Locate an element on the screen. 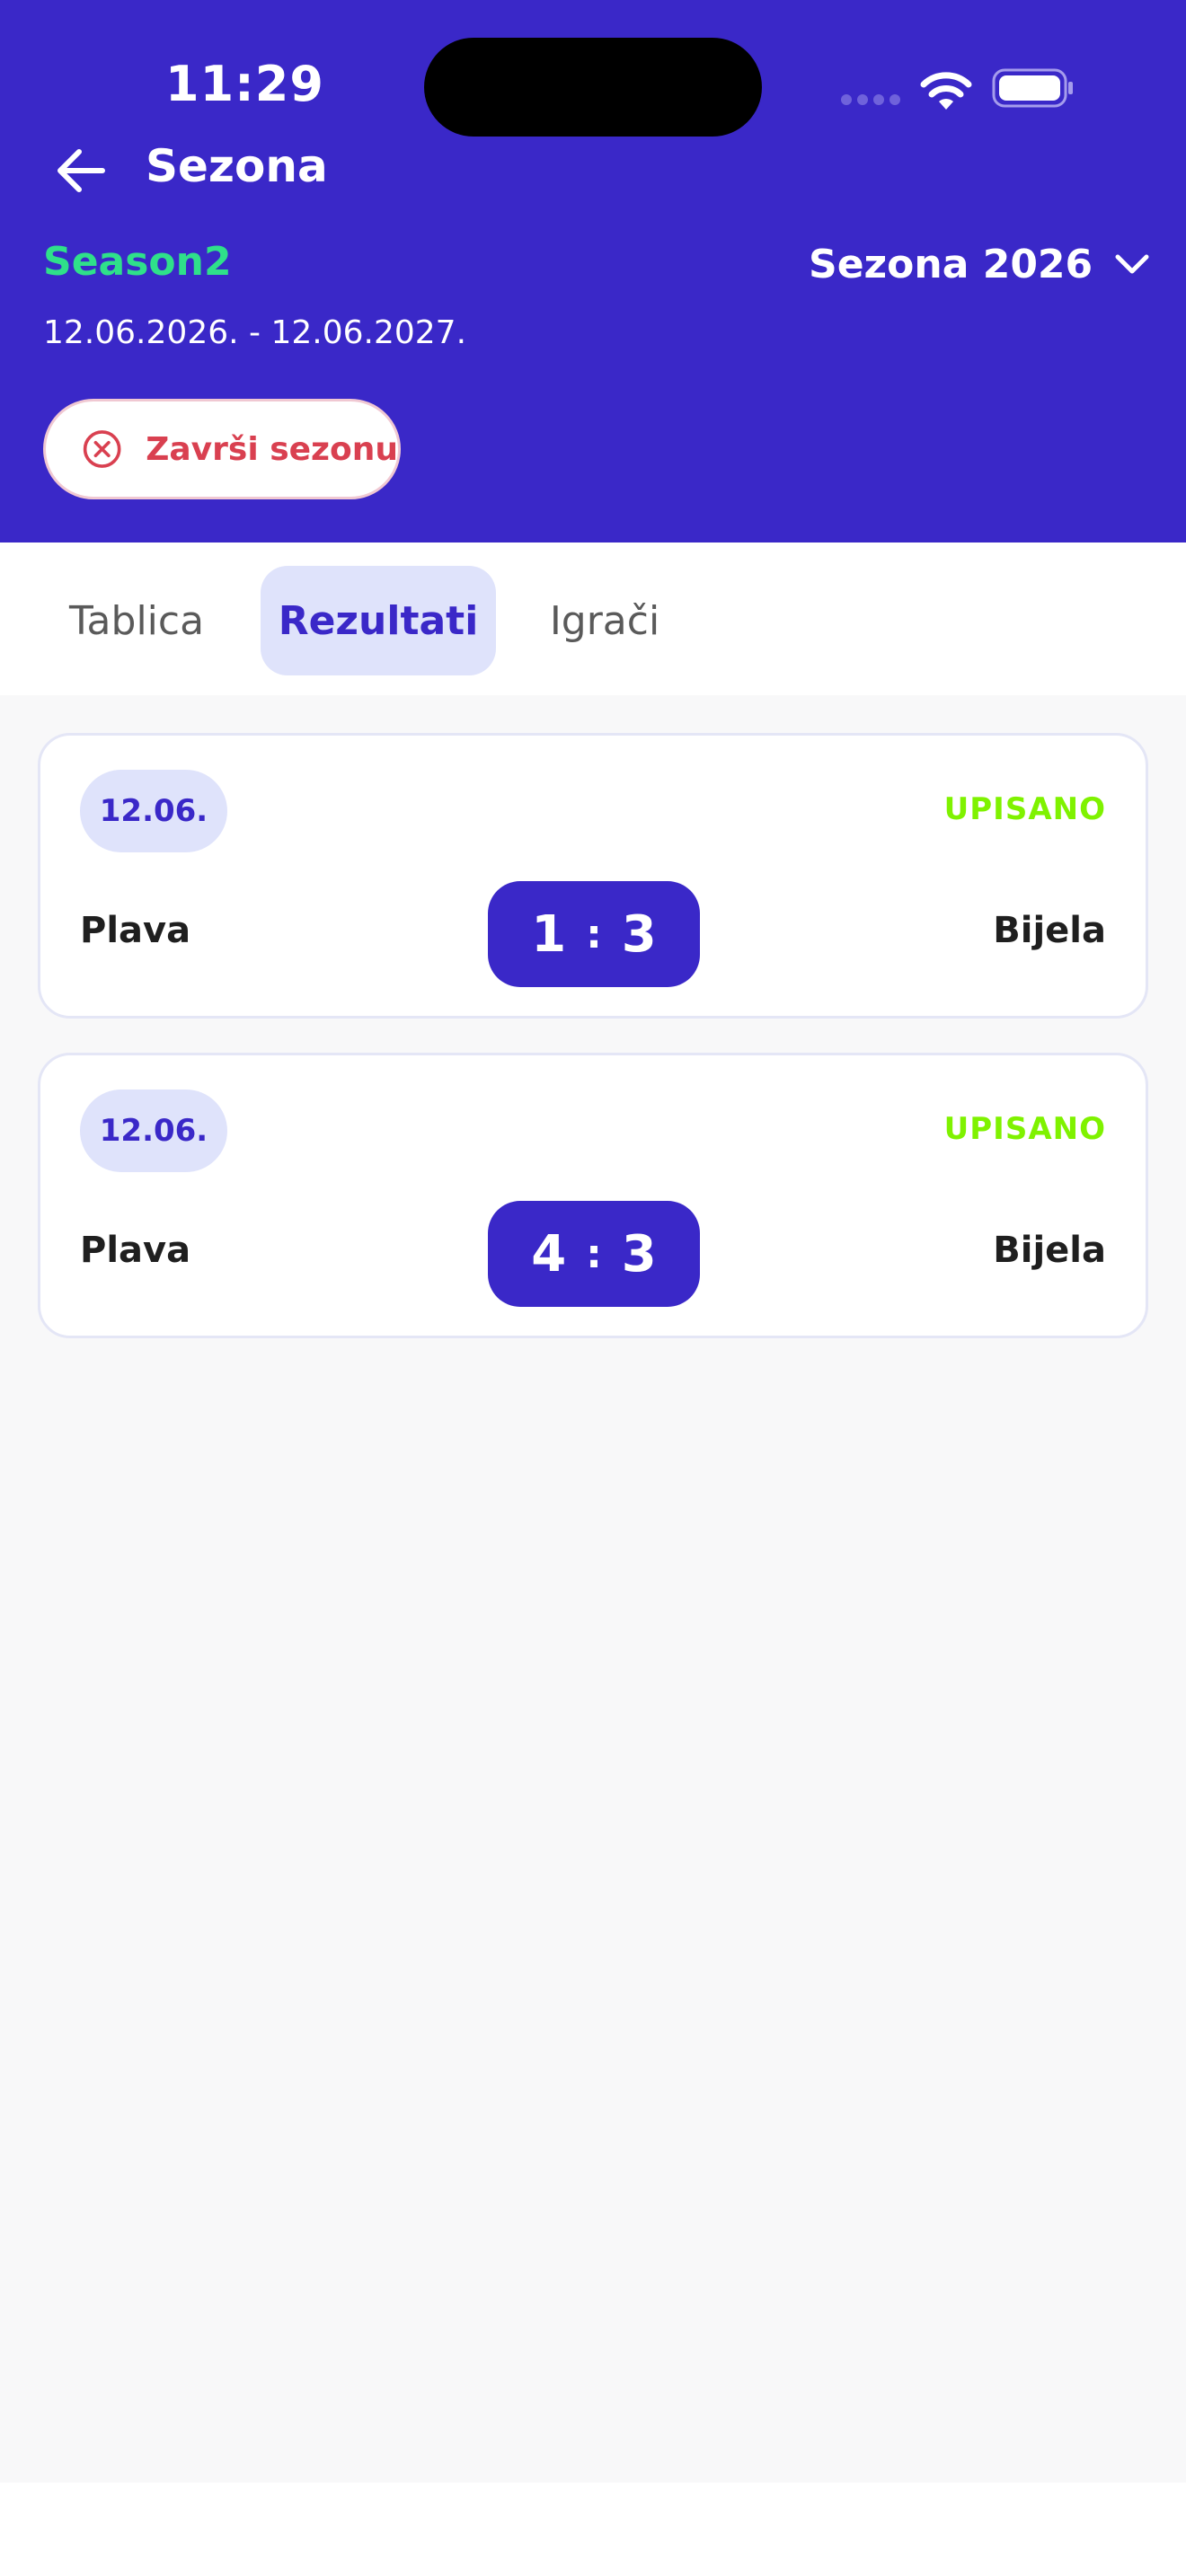 The image size is (1186, 2576). chevron-down-icon is located at coordinates (1132, 264).